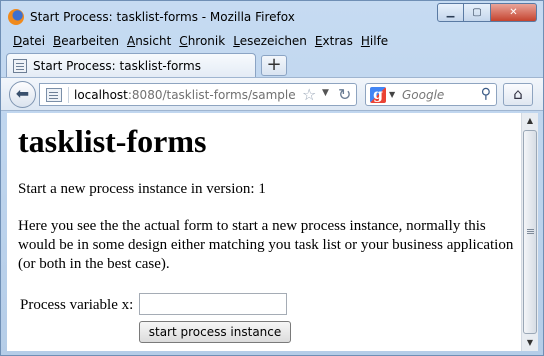 The image size is (544, 356). What do you see at coordinates (211, 95) in the screenshot?
I see `url-path: :8080/tasklist-forms/sample-star` at bounding box center [211, 95].